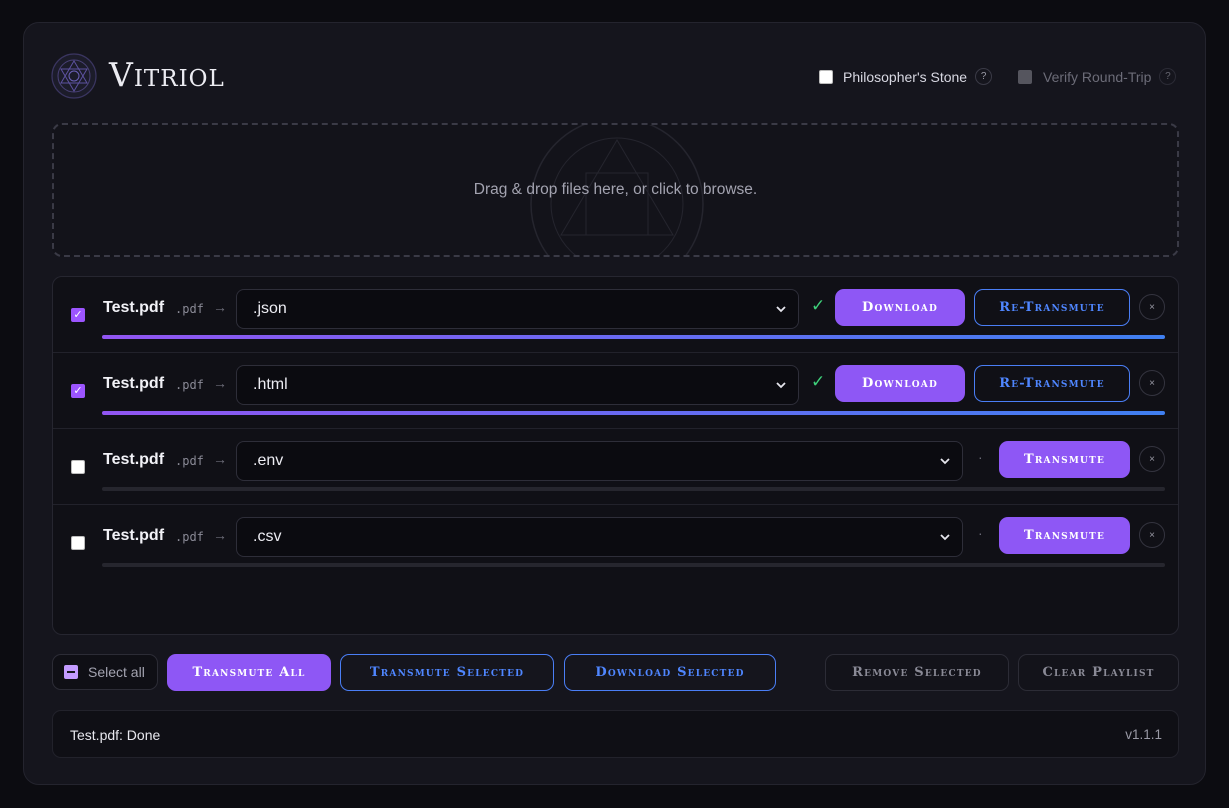 The image size is (1229, 808). What do you see at coordinates (599, 537) in the screenshot?
I see `target-format-select: .csv` at bounding box center [599, 537].